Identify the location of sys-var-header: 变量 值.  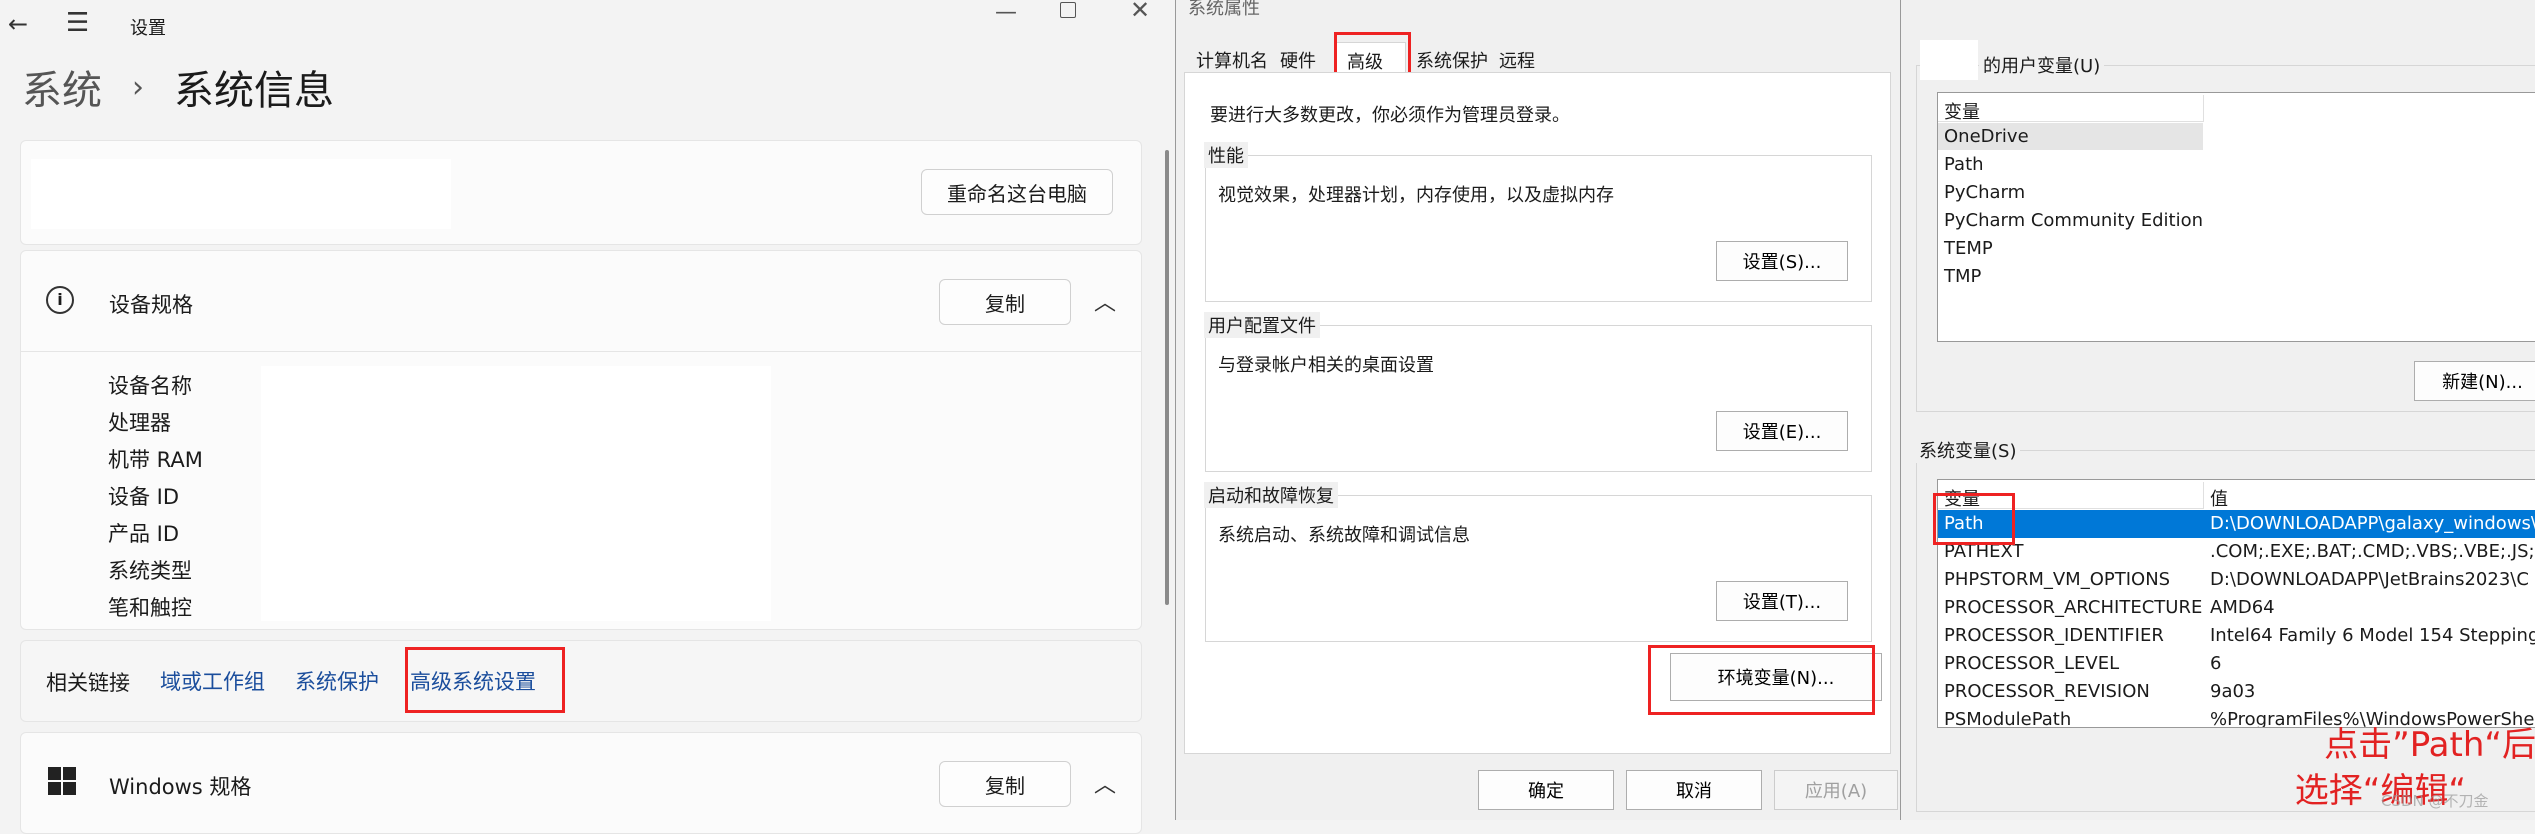
(2236, 496).